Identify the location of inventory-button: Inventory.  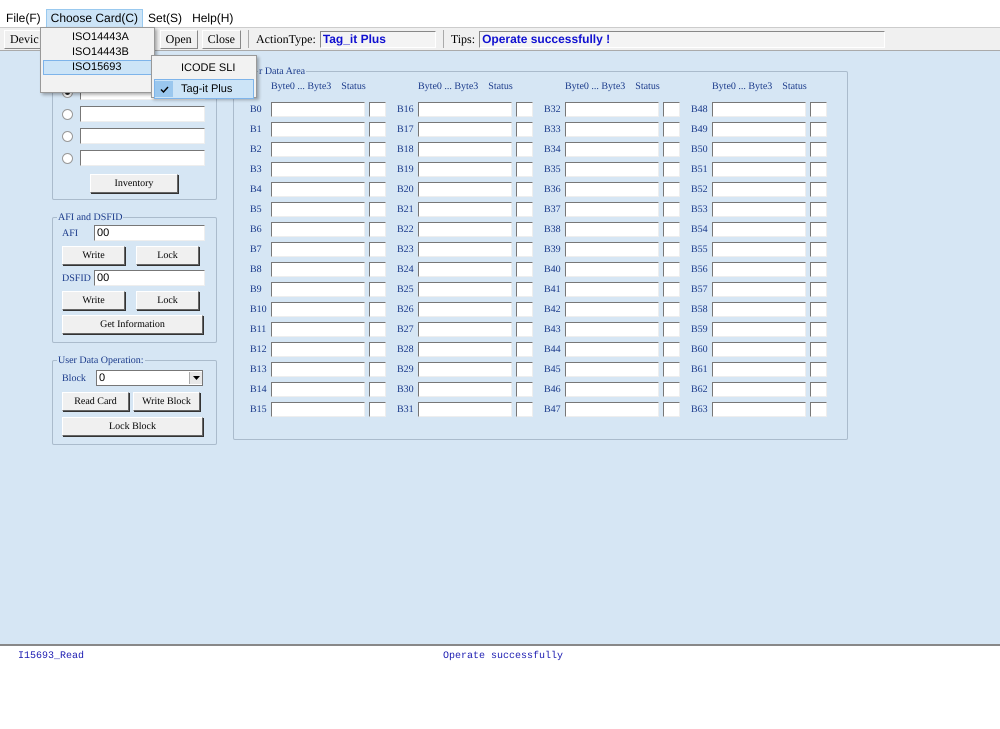
(134, 183).